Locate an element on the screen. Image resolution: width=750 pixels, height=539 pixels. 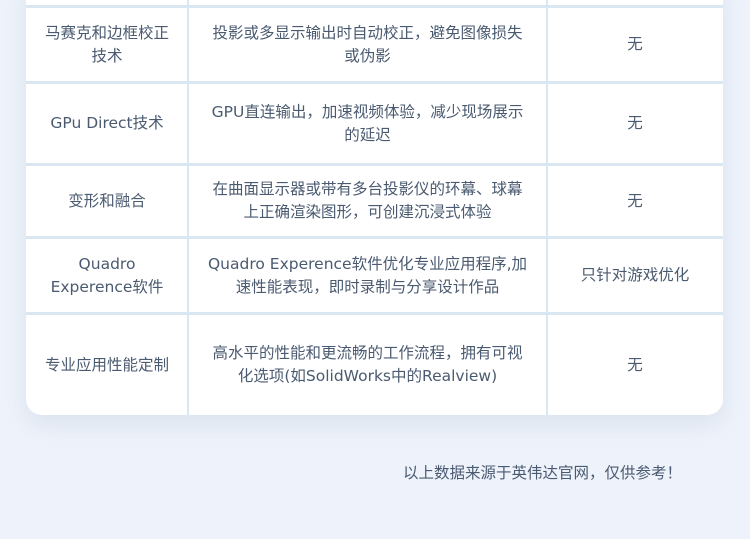
table-row: 马赛克和边框校正技术 投影或多显示输出时自动校正，避免图像损失或伪影 无 is located at coordinates (374, 44).